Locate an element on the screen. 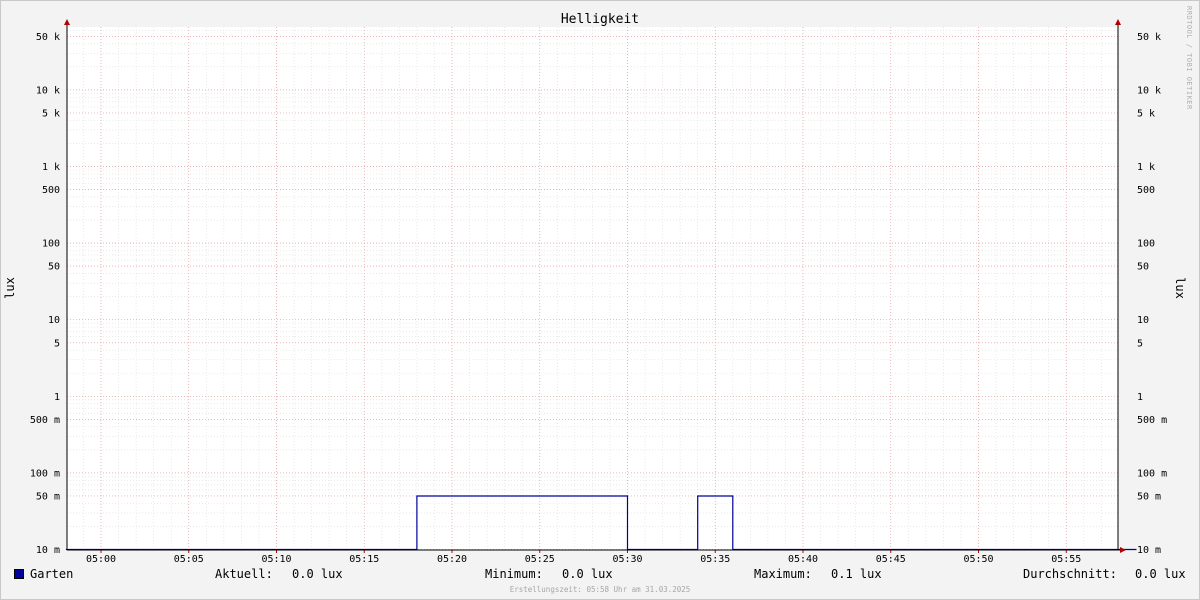  x-tick-label: 05:05 is located at coordinates (189, 559).